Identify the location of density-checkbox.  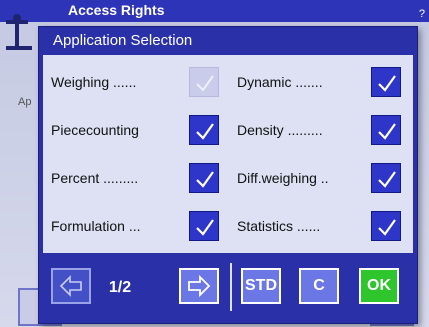
(386, 130).